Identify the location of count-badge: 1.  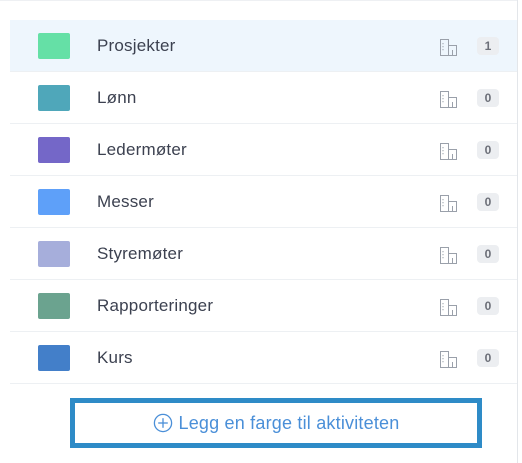
(488, 46).